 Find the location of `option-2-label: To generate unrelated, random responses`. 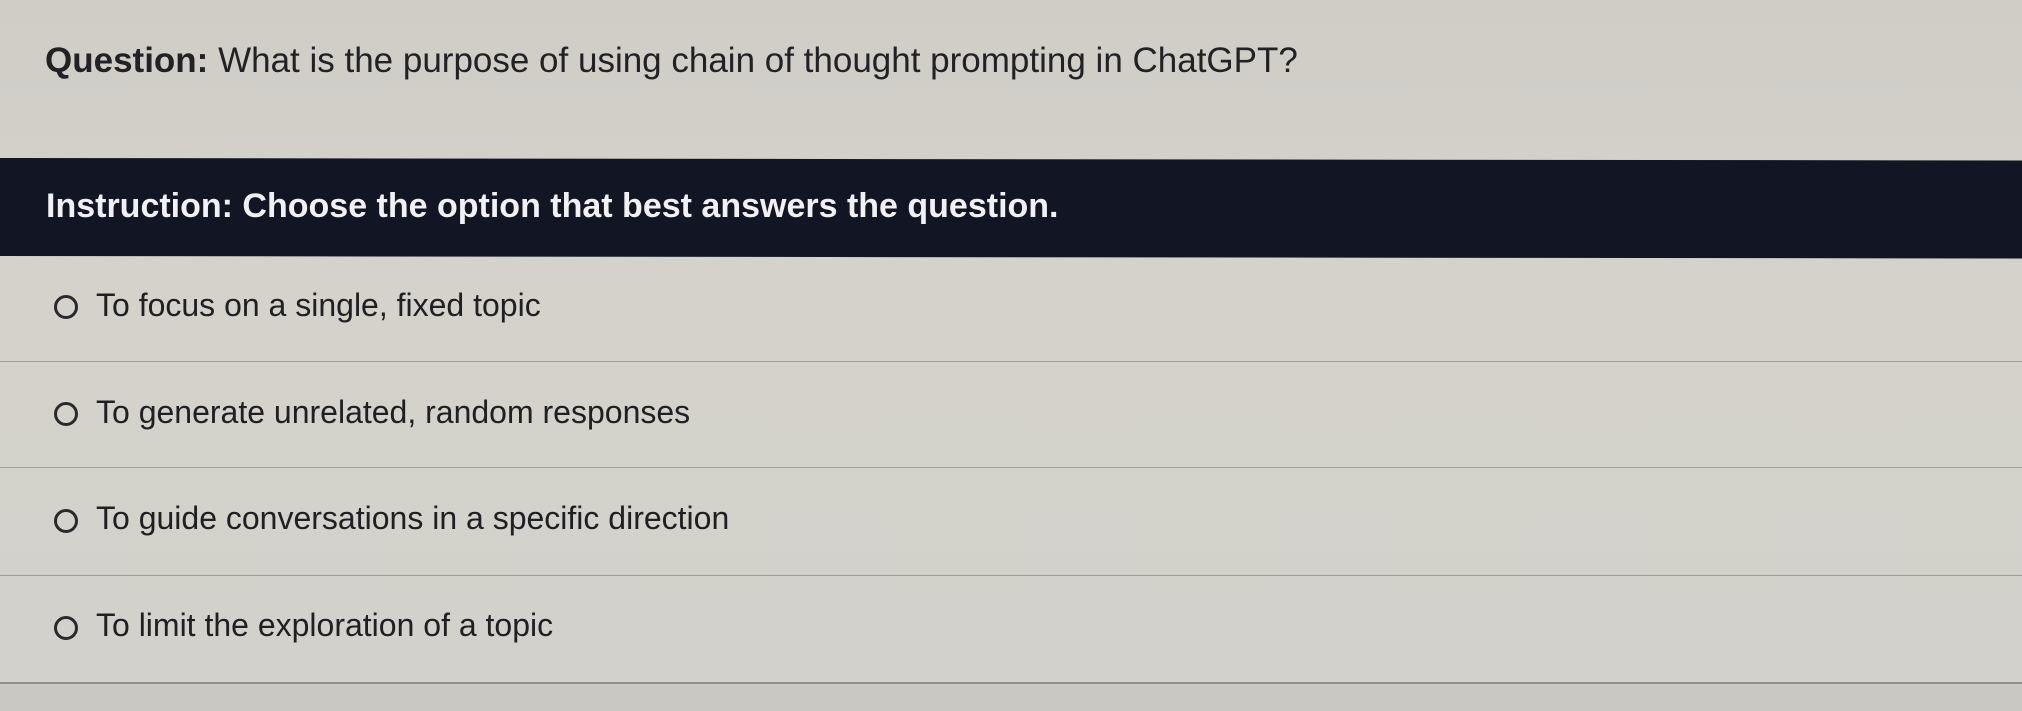

option-2-label: To generate unrelated, random responses is located at coordinates (393, 412).